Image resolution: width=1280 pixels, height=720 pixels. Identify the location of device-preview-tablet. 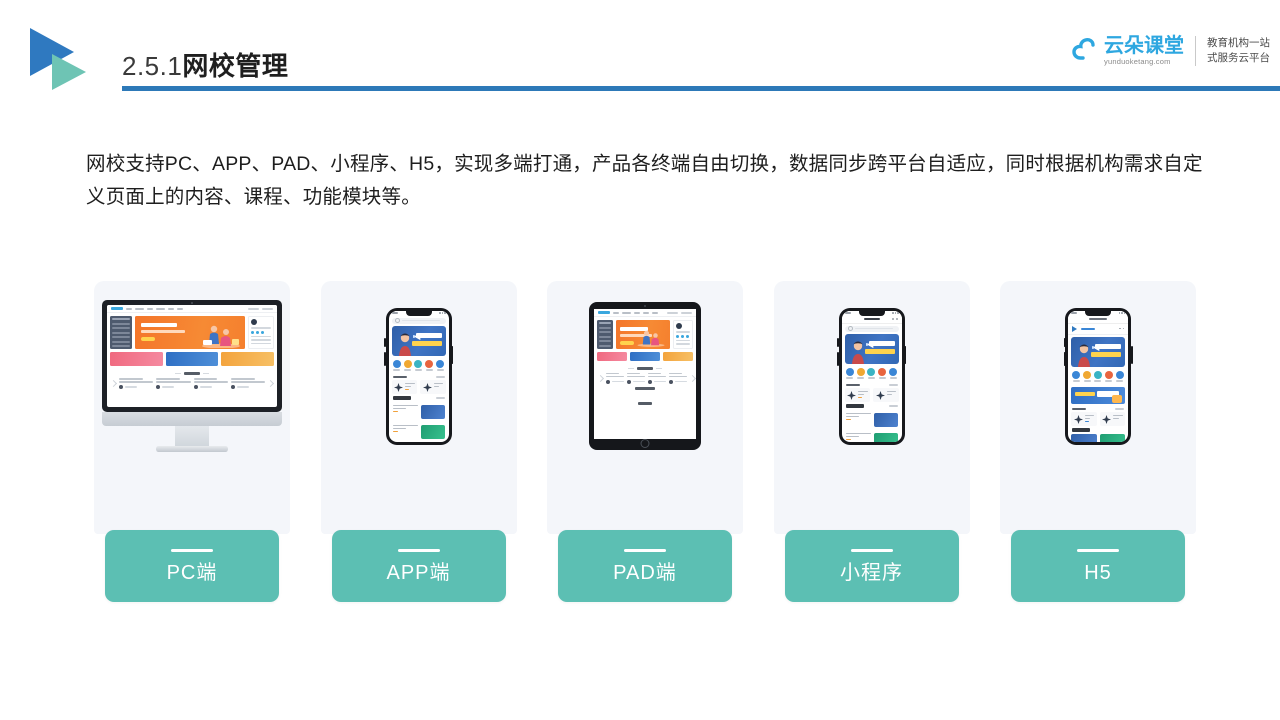
(645, 376).